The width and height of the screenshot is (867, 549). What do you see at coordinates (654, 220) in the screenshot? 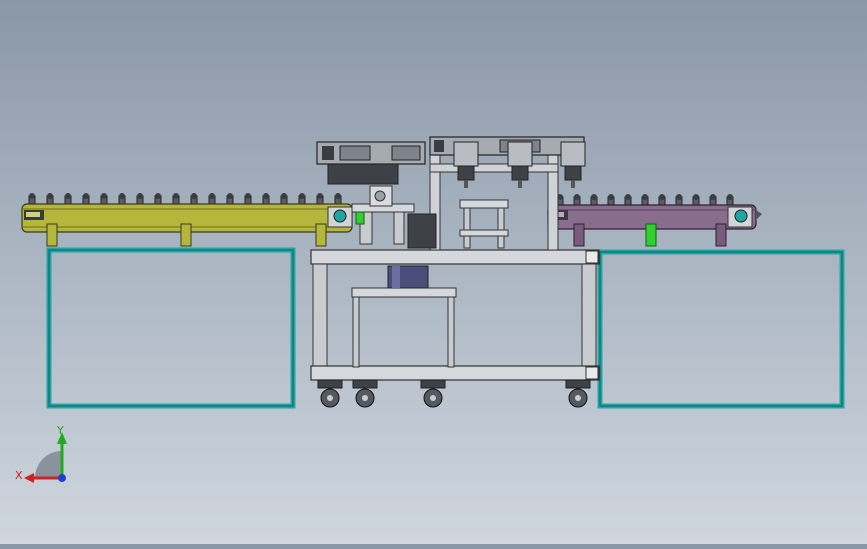
I see `right-roller-conveyor` at bounding box center [654, 220].